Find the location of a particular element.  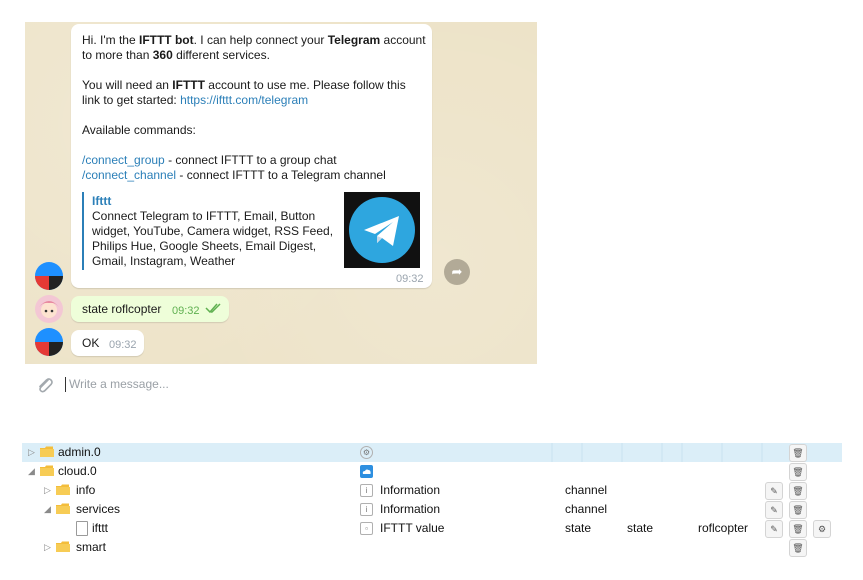

file-icon is located at coordinates (82, 528).